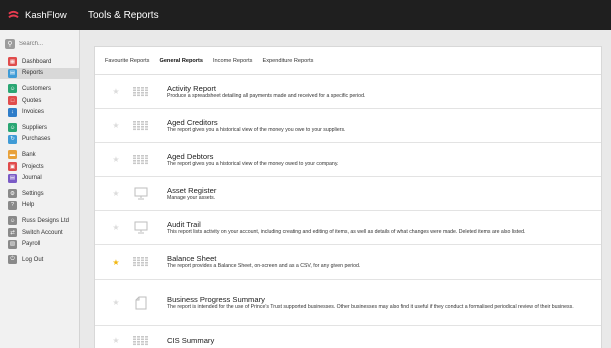 The height and width of the screenshot is (348, 611). Describe the element at coordinates (12, 260) in the screenshot. I see `logout-icon: ⏻` at that location.